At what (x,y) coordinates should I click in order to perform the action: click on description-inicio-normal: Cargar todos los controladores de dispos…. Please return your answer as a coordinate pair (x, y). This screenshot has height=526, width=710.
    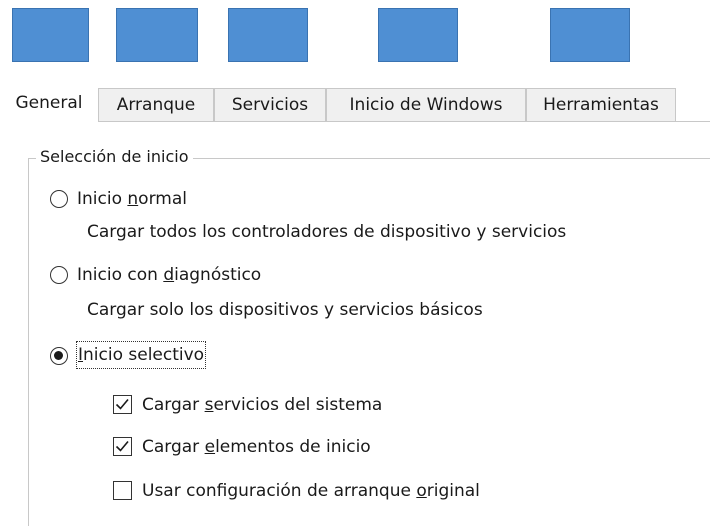
    Looking at the image, I should click on (327, 232).